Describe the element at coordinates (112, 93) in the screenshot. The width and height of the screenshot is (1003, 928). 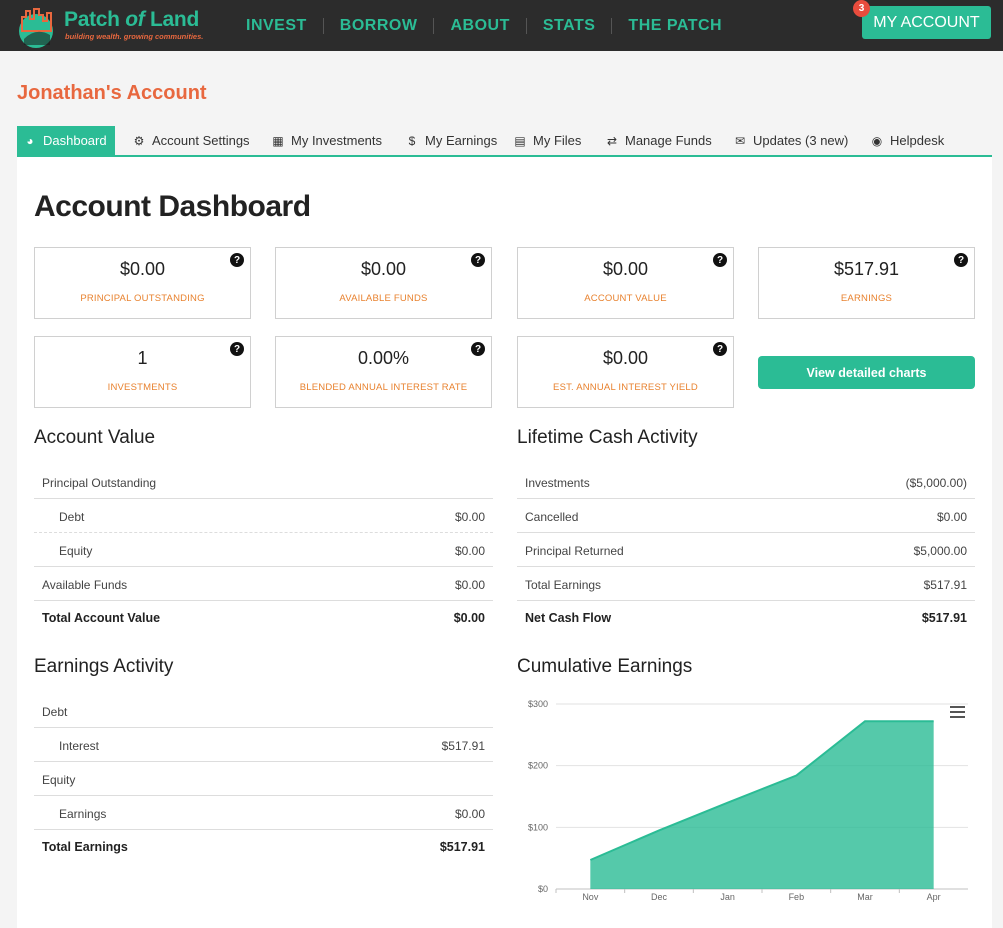
I see `account-title: Jonathan's Account` at that location.